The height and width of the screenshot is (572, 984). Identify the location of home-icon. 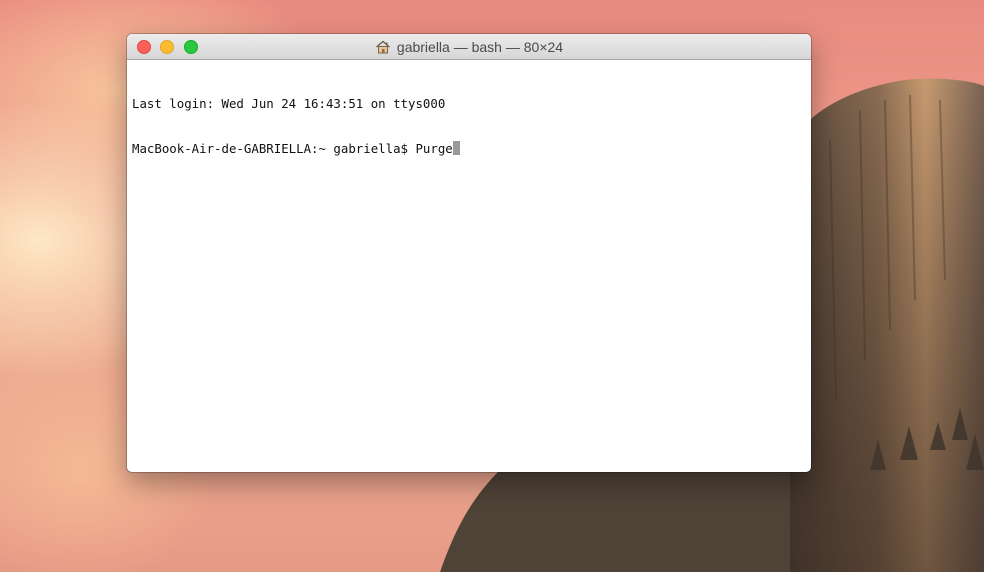
(383, 47).